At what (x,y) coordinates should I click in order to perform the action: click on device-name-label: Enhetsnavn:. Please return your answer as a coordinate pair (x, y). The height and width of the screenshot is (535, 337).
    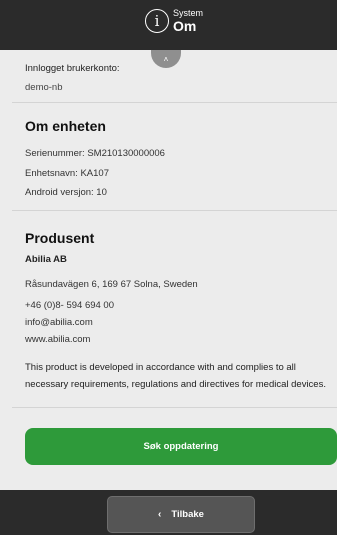
    Looking at the image, I should click on (51, 173).